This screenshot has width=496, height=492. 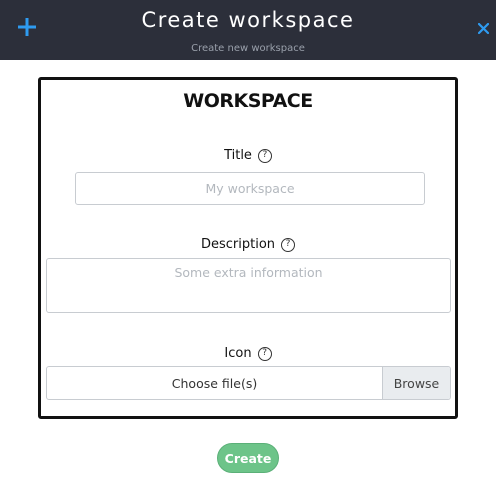 I want to click on create-button: Create, so click(x=248, y=458).